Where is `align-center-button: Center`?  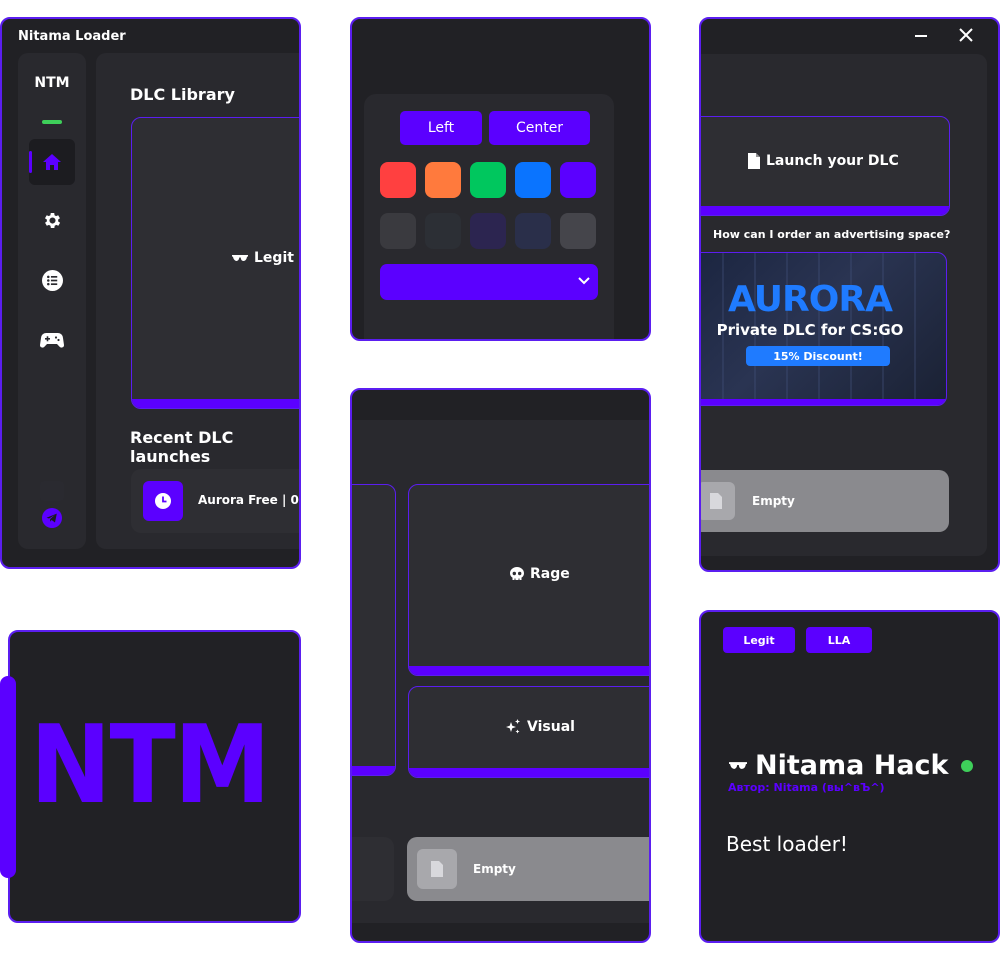 align-center-button: Center is located at coordinates (539, 128).